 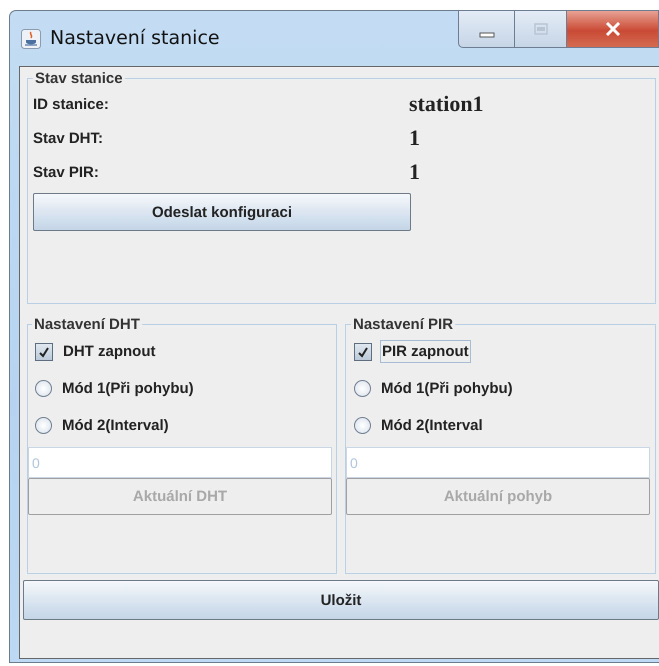 I want to click on radio-label: Mód 2(Interval, so click(x=432, y=425).